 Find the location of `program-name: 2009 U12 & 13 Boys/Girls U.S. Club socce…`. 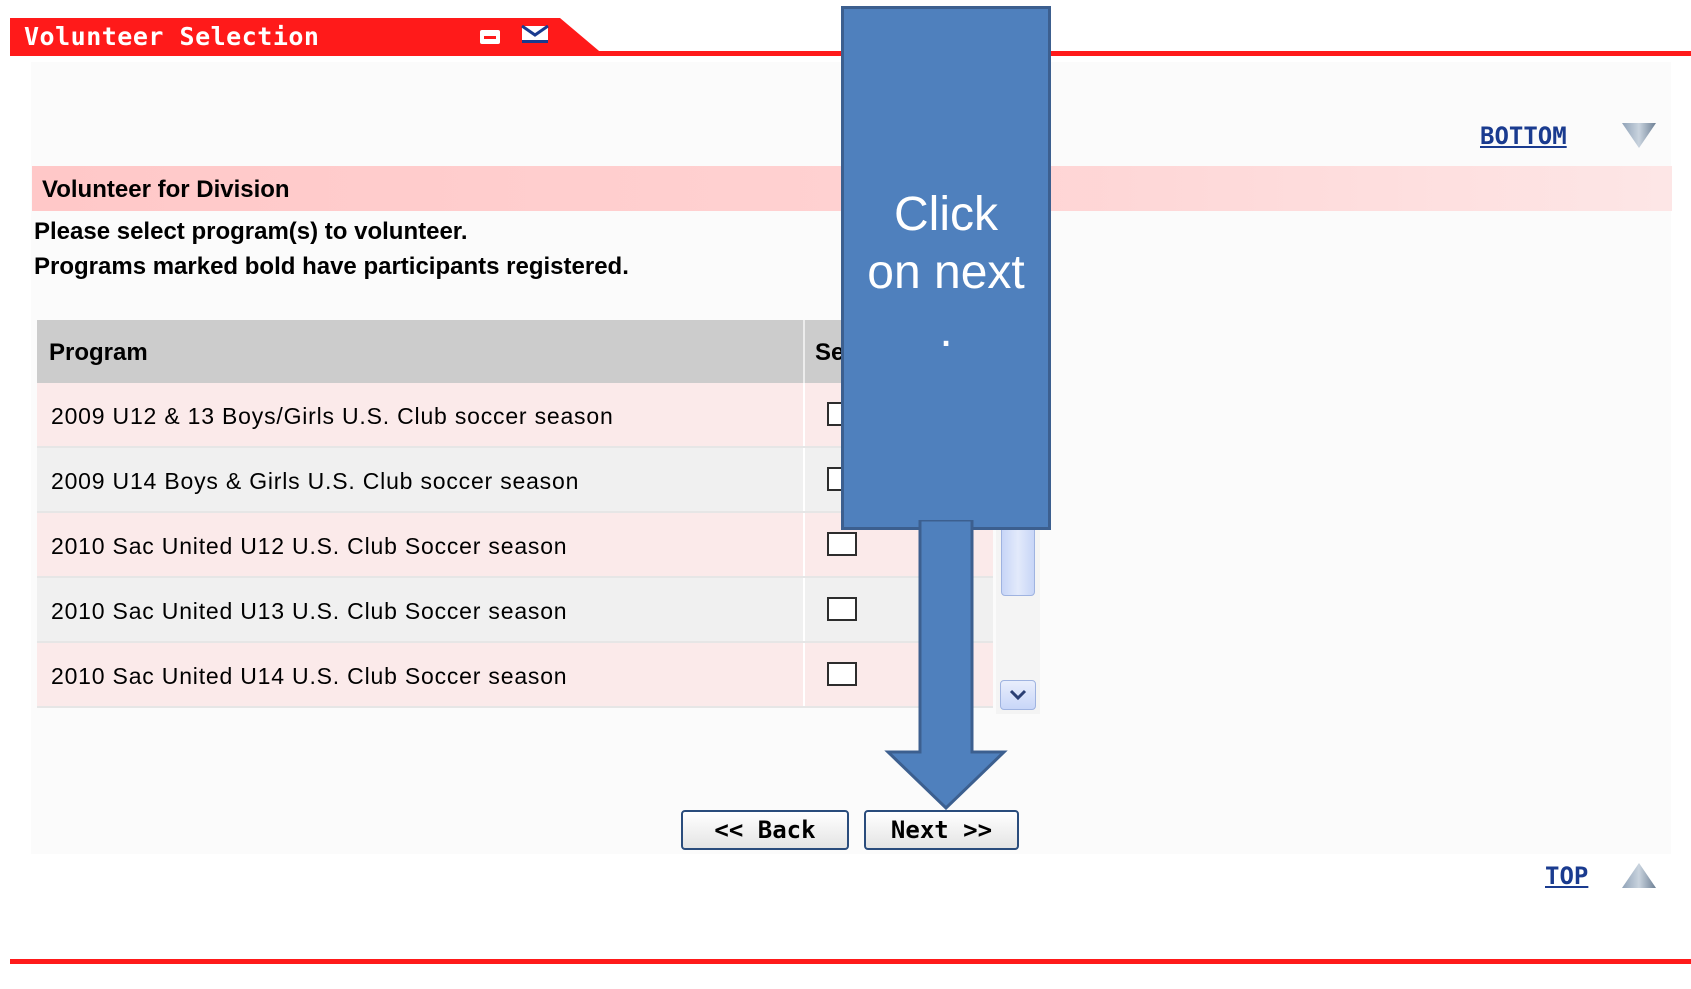

program-name: 2009 U12 & 13 Boys/Girls U.S. Club socce… is located at coordinates (332, 416).